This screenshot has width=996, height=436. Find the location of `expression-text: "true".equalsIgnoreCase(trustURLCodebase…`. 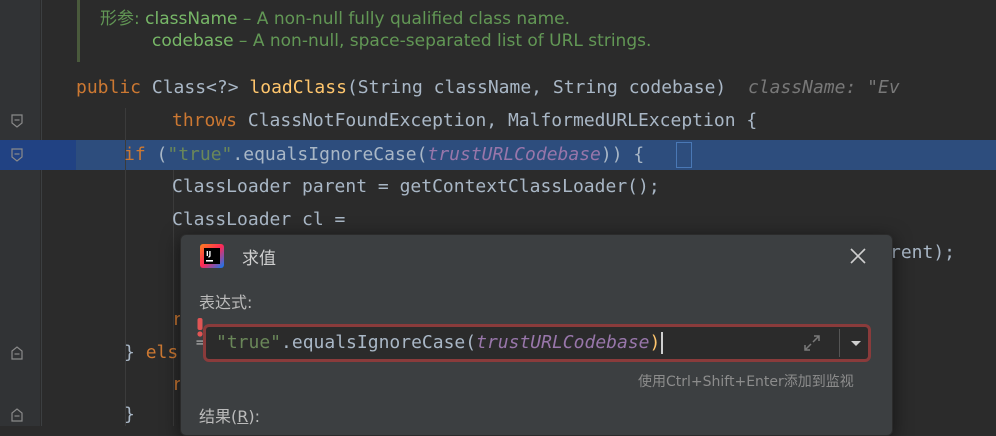

expression-text: "true".equalsIgnoreCase(trustURLCodebase… is located at coordinates (440, 343).